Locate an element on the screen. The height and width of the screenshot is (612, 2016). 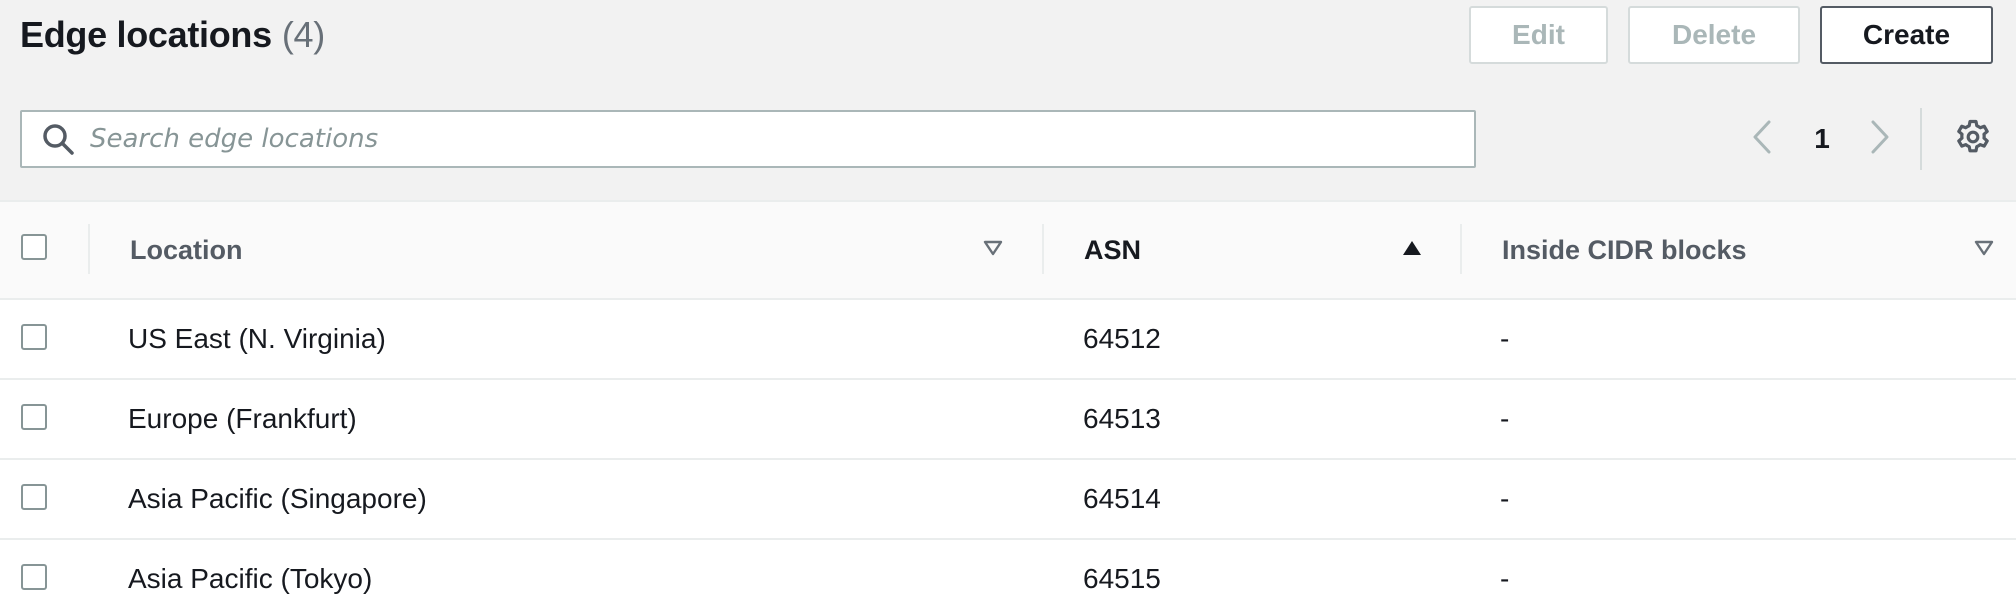
item-count: (4) is located at coordinates (303, 34).